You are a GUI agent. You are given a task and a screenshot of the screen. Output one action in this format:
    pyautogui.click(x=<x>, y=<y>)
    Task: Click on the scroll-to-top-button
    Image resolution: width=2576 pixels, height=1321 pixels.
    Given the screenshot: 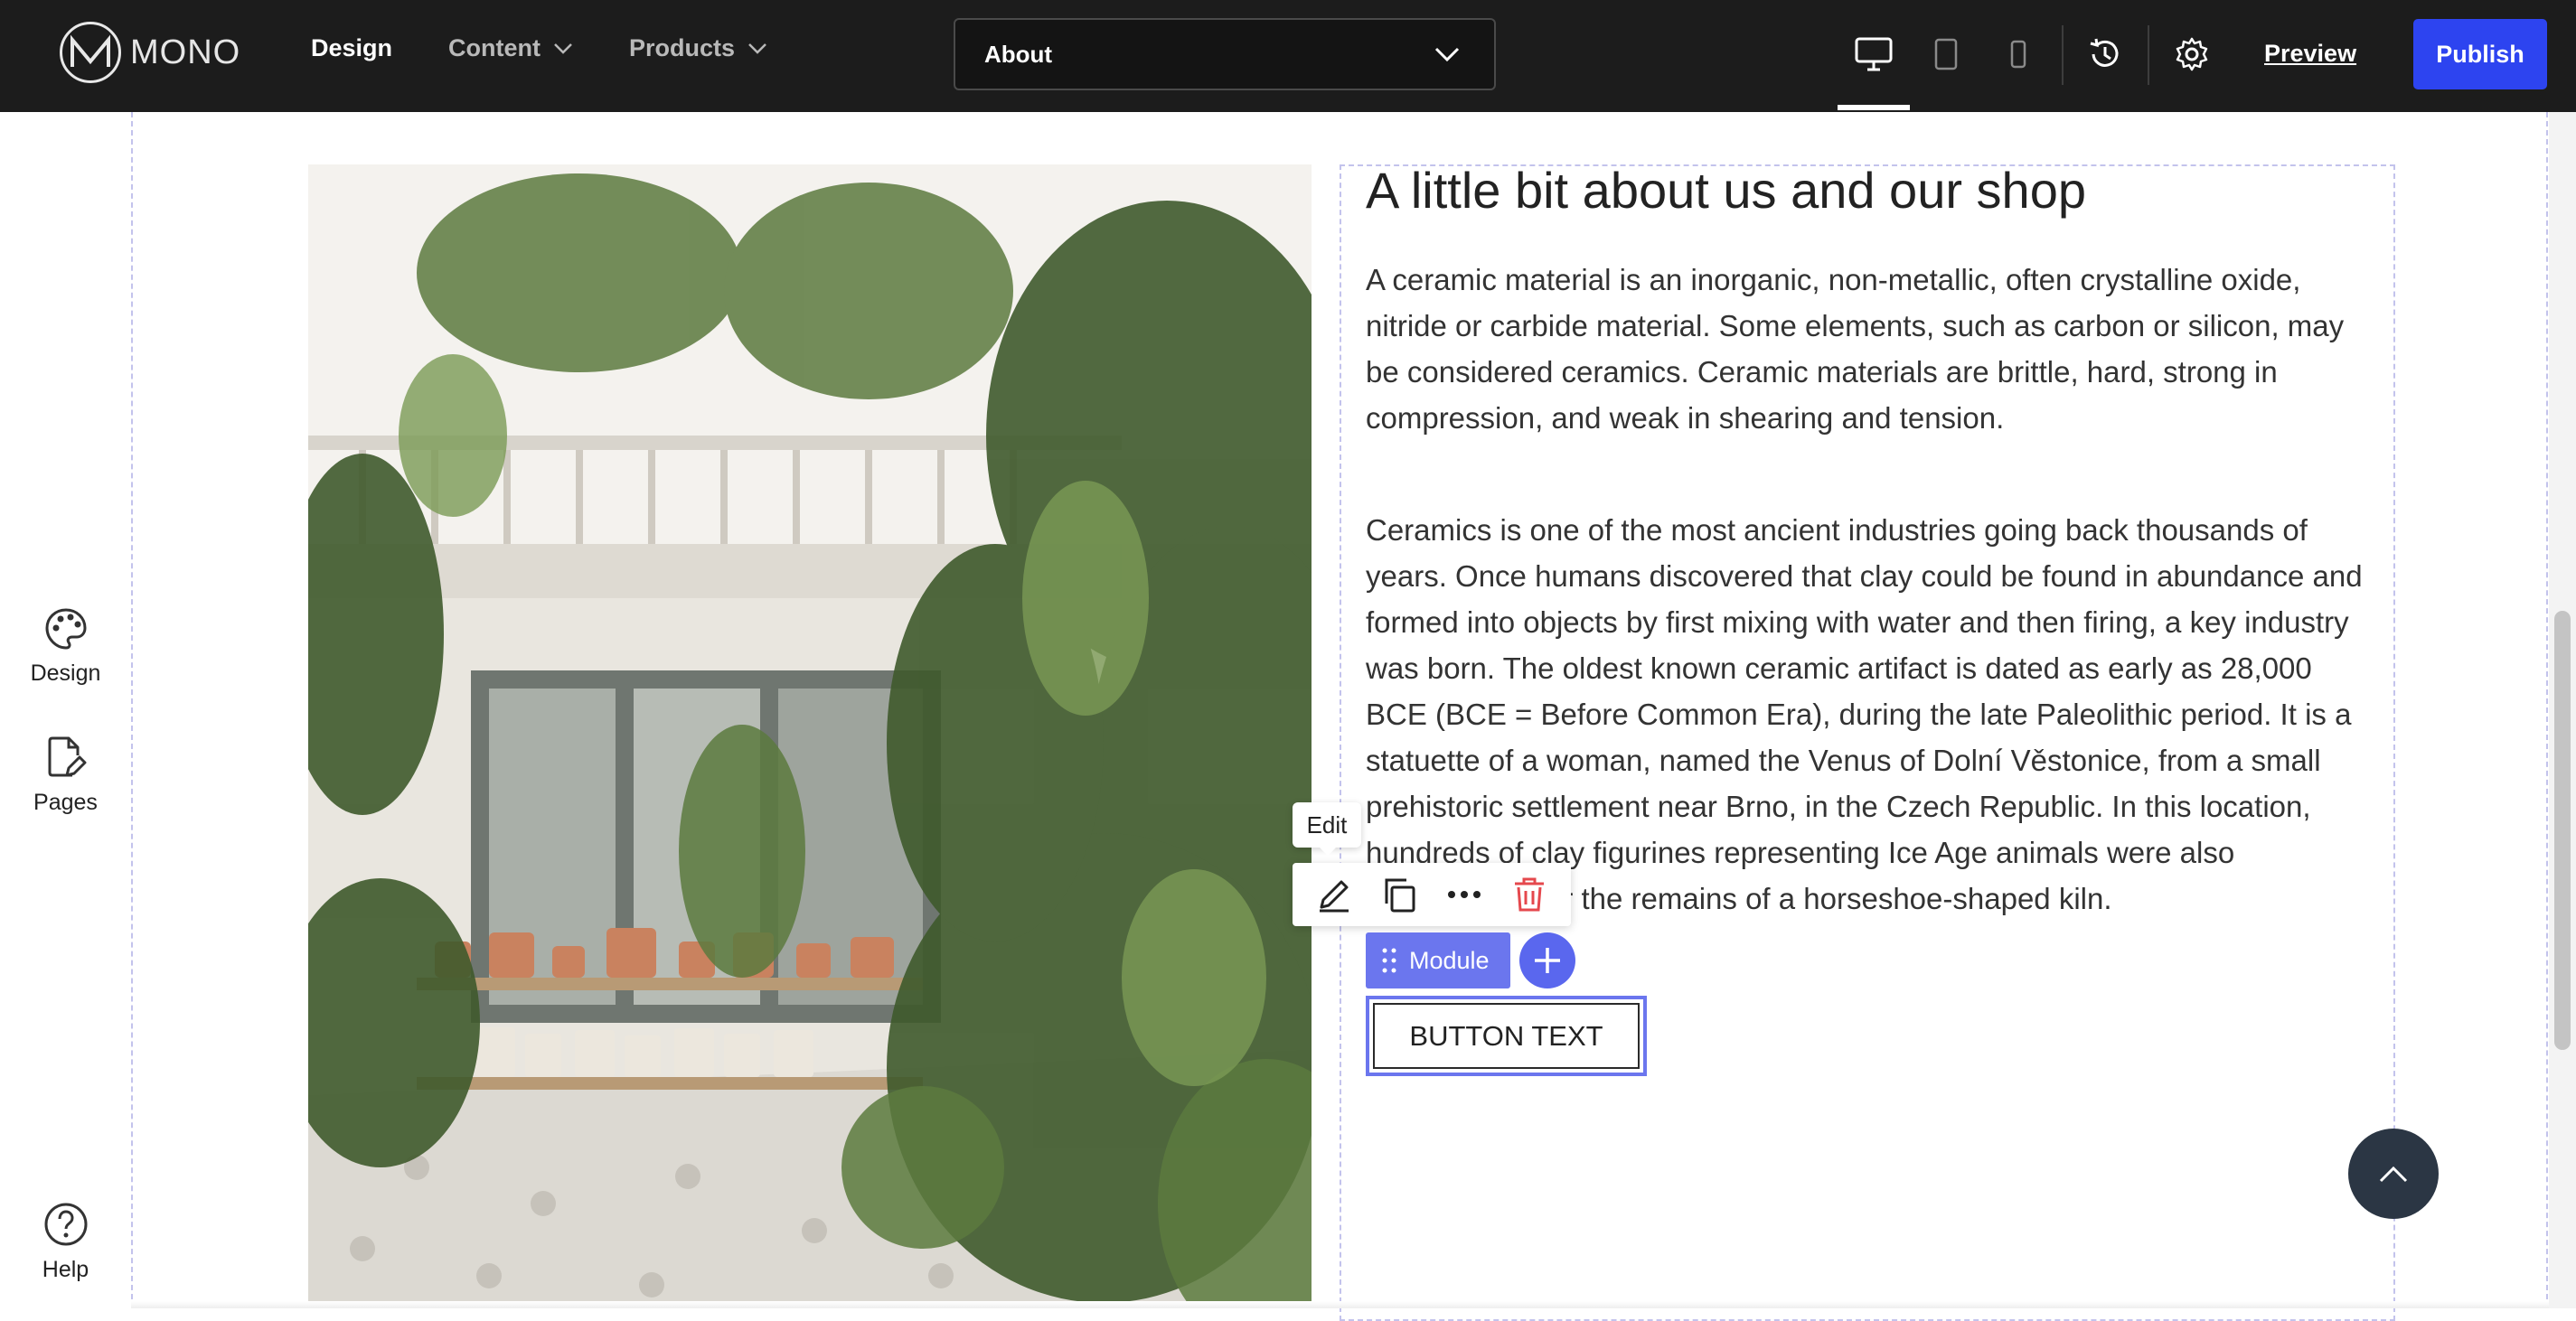 What is the action you would take?
    pyautogui.click(x=2393, y=1174)
    